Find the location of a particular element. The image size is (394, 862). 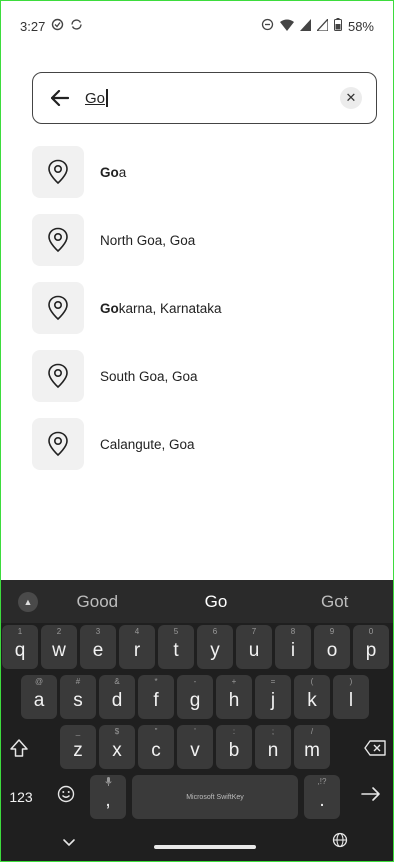

key-l: ) l is located at coordinates (351, 697).